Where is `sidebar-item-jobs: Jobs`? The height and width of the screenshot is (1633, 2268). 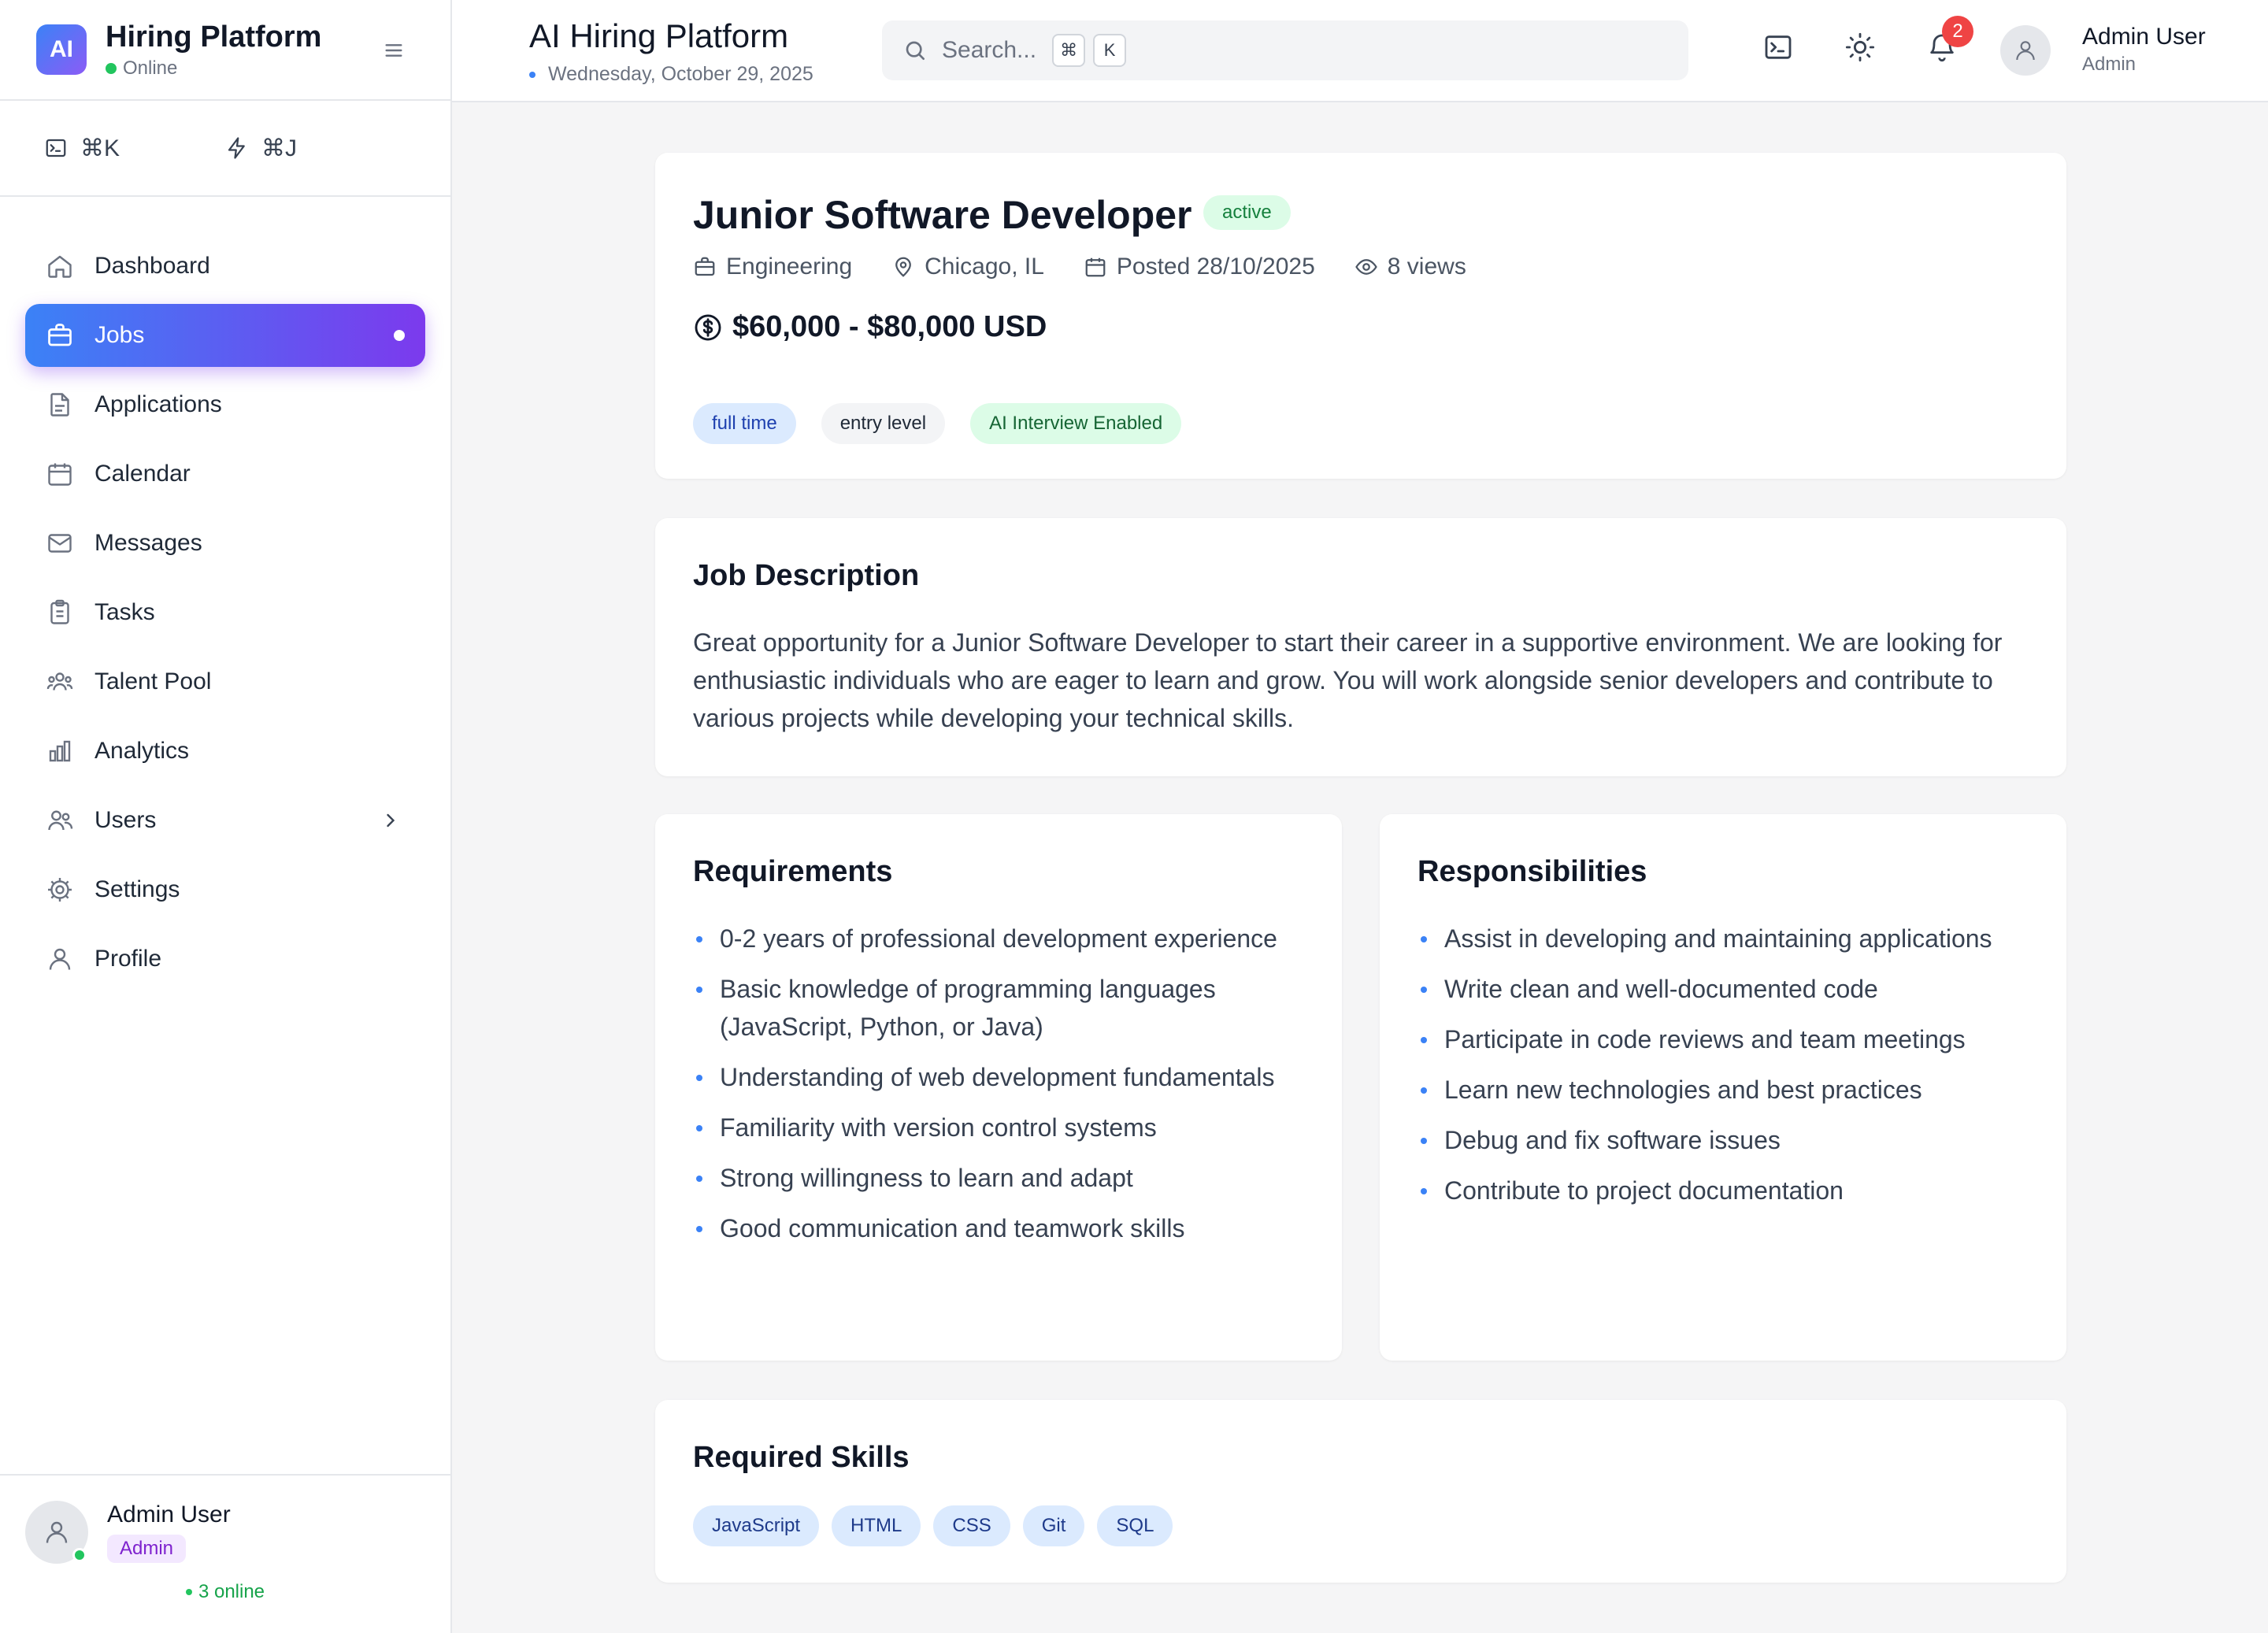
sidebar-item-jobs: Jobs is located at coordinates (225, 335).